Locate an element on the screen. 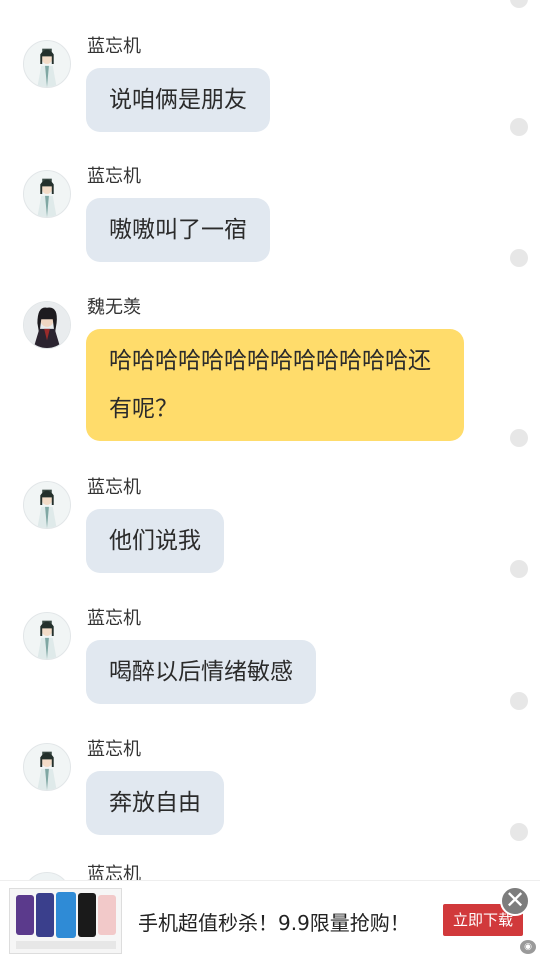 The image size is (540, 960). ad-banner: 手机超值秒杀！9.9限量抢购！ 立即下载 is located at coordinates (270, 920).